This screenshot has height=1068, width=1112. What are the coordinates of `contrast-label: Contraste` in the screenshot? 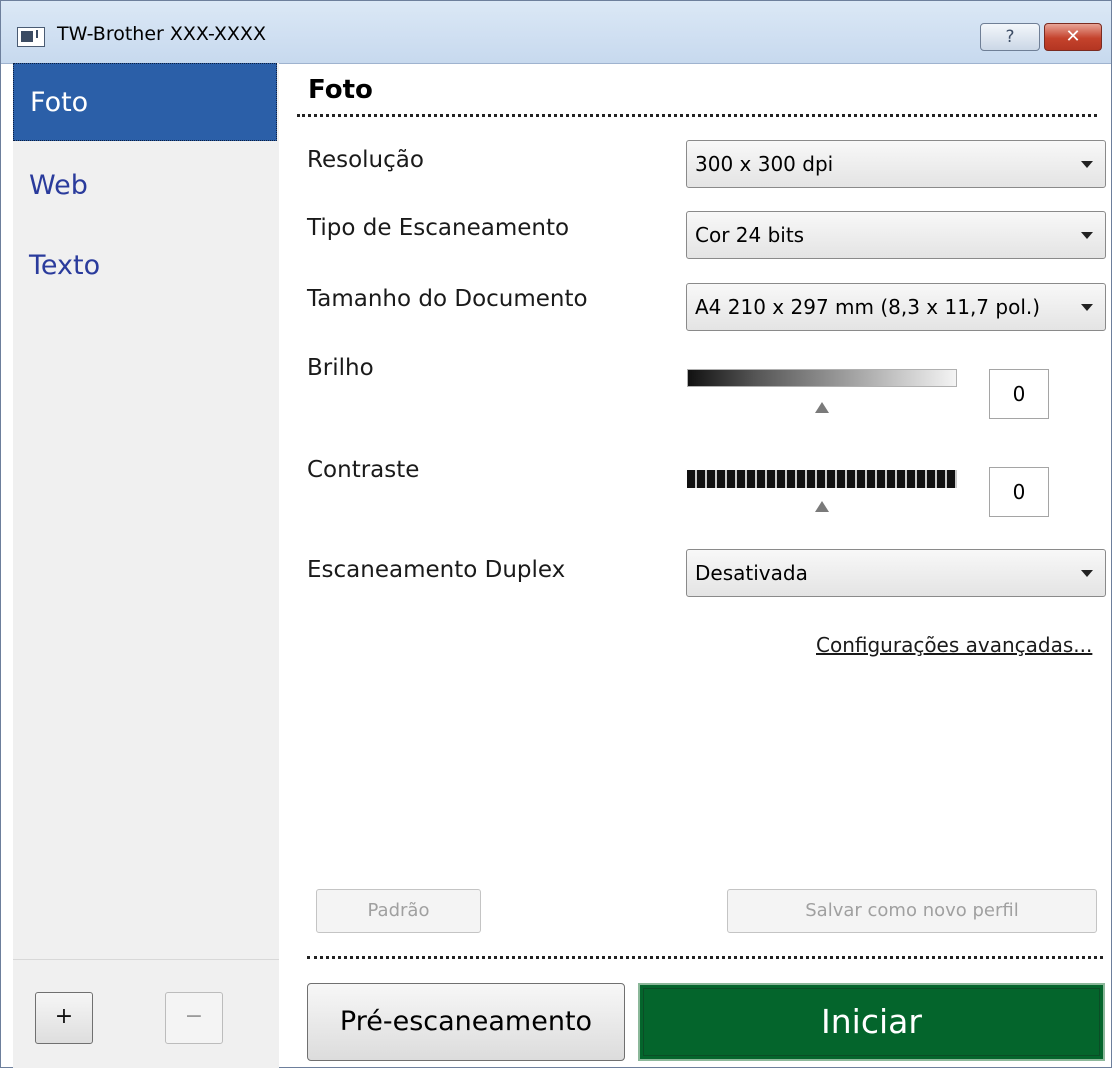 It's located at (363, 470).